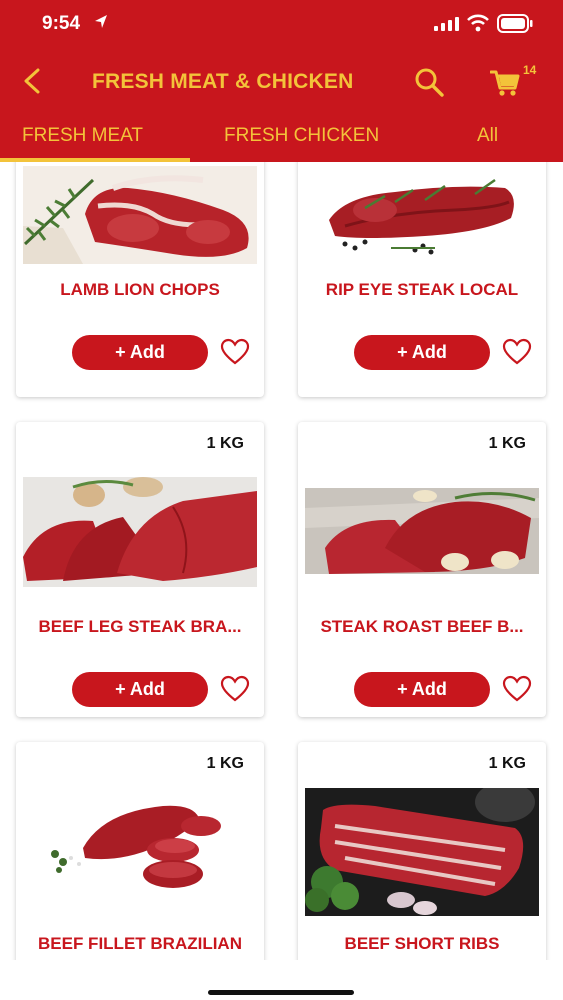  Describe the element at coordinates (515, 23) in the screenshot. I see `battery-icon` at that location.